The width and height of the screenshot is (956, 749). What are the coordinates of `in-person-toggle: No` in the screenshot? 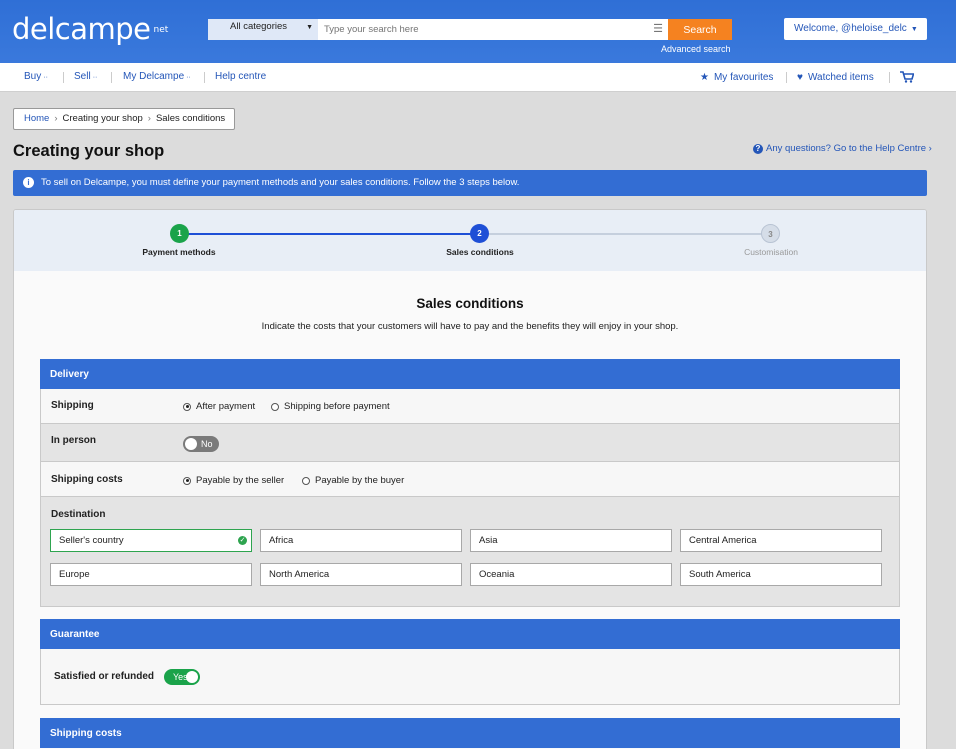 It's located at (201, 444).